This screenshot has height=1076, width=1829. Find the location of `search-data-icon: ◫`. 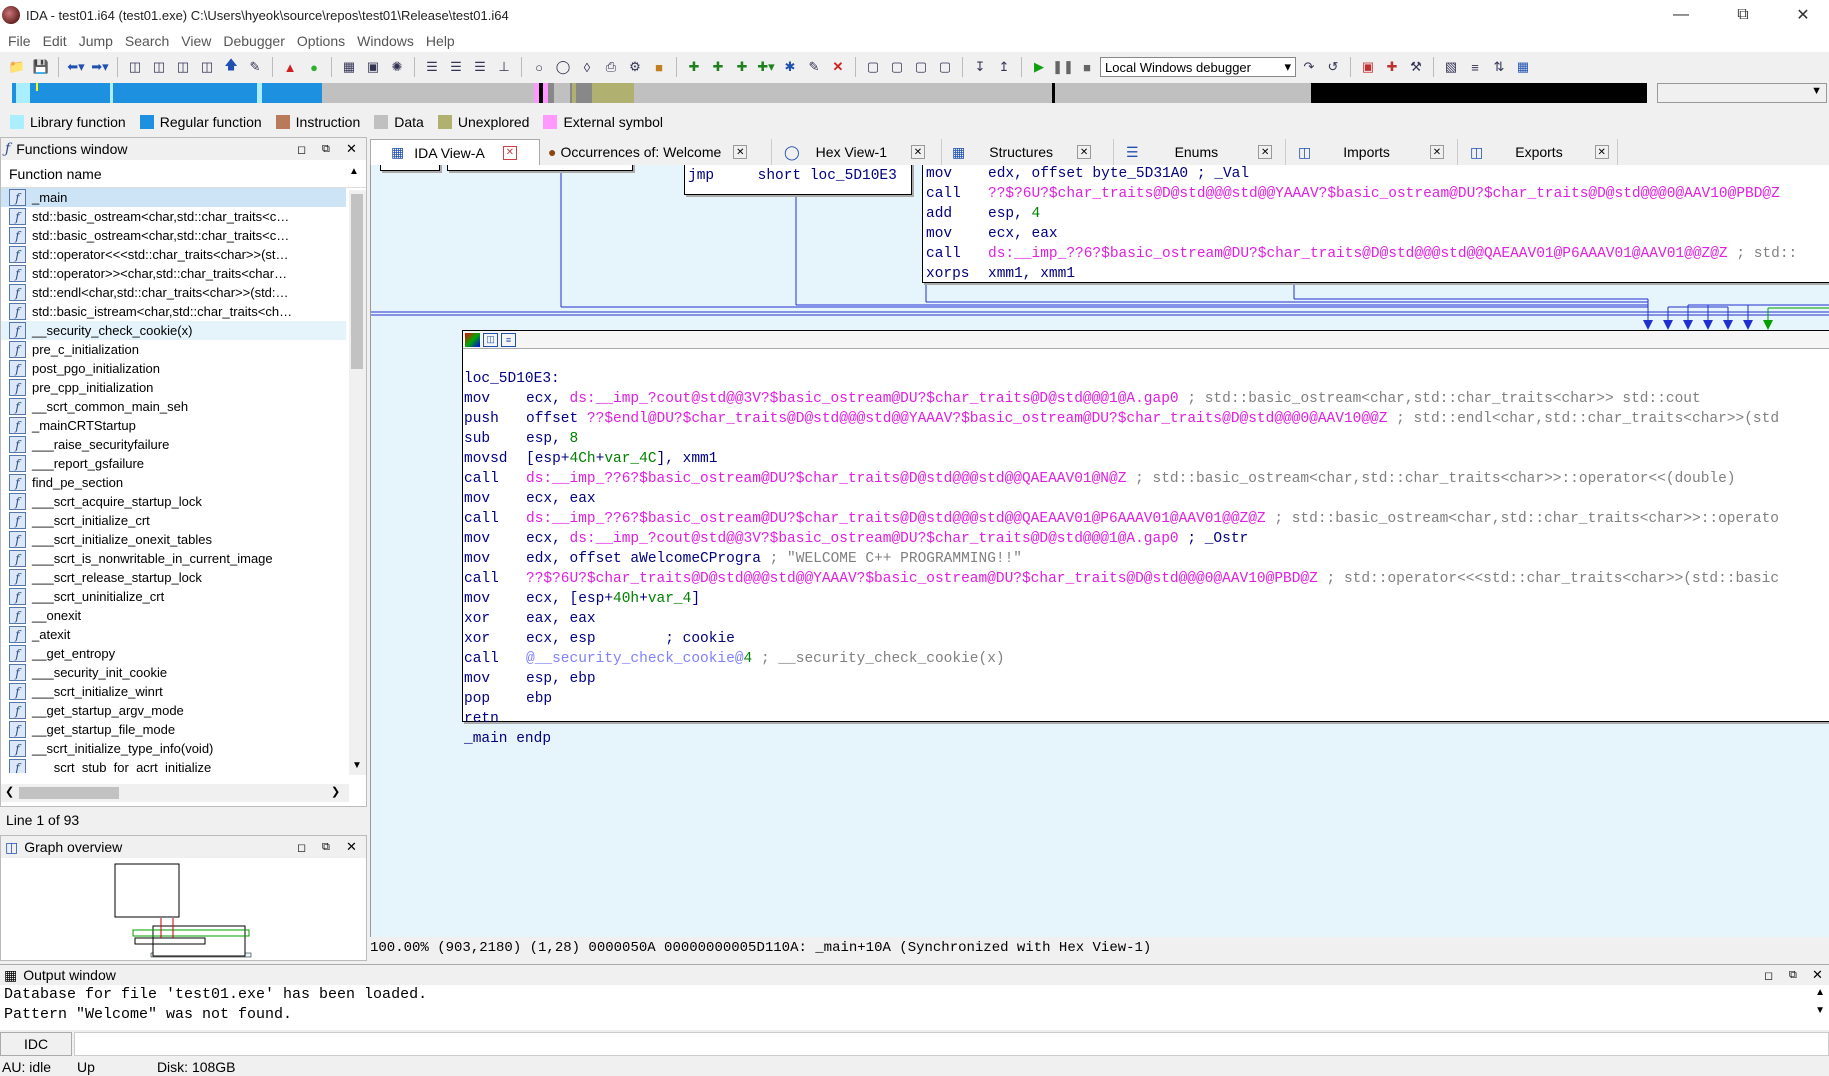

search-data-icon: ◫ is located at coordinates (207, 67).